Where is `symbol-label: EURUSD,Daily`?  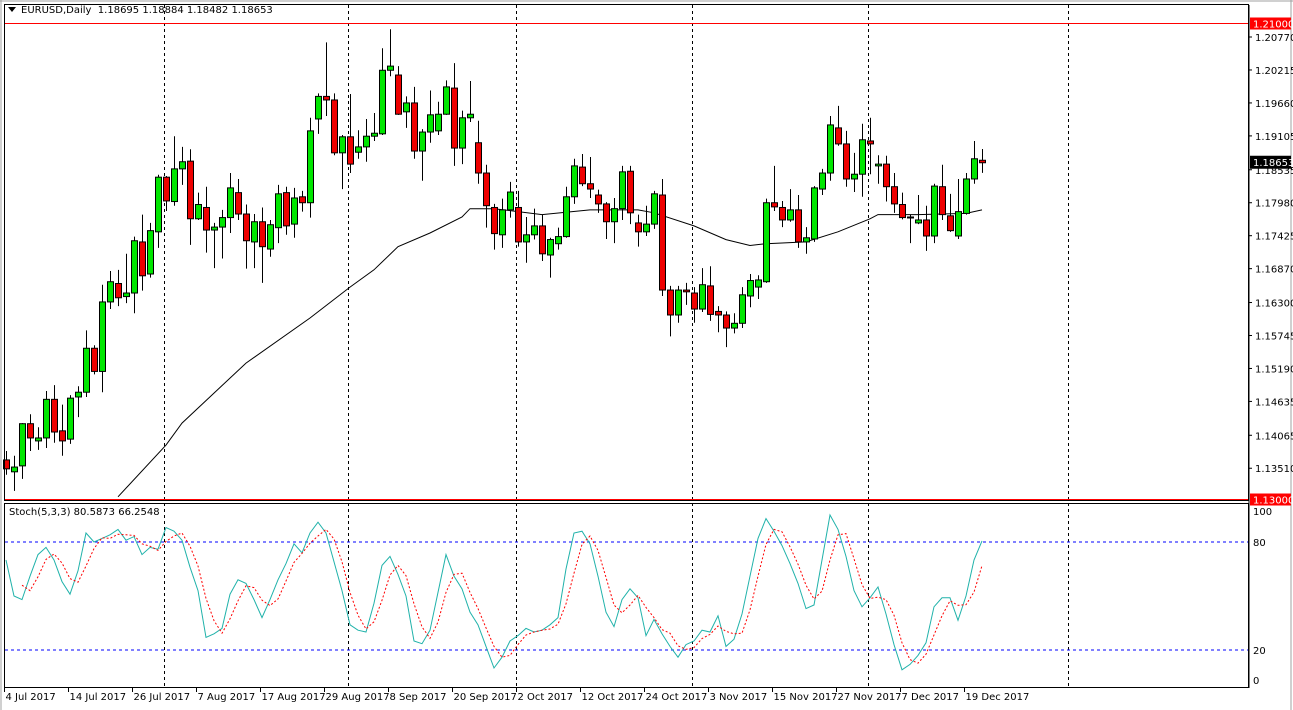 symbol-label: EURUSD,Daily is located at coordinates (56, 10).